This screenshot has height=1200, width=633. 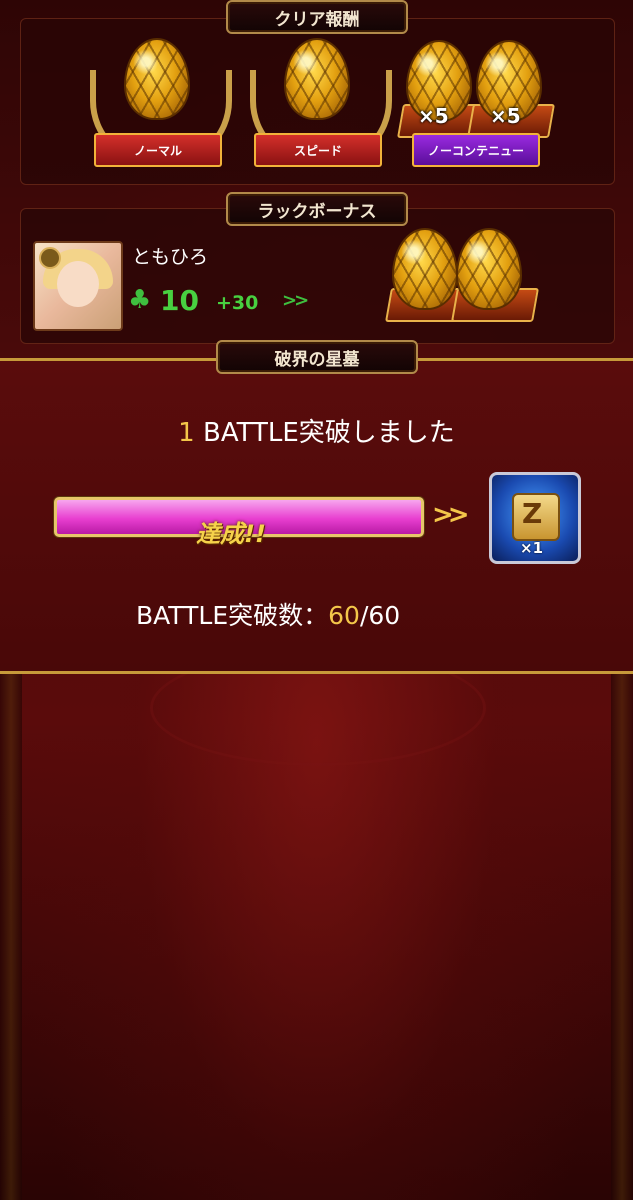 I want to click on battle-cleared-text: BATTLE突破しました, so click(x=324, y=433).